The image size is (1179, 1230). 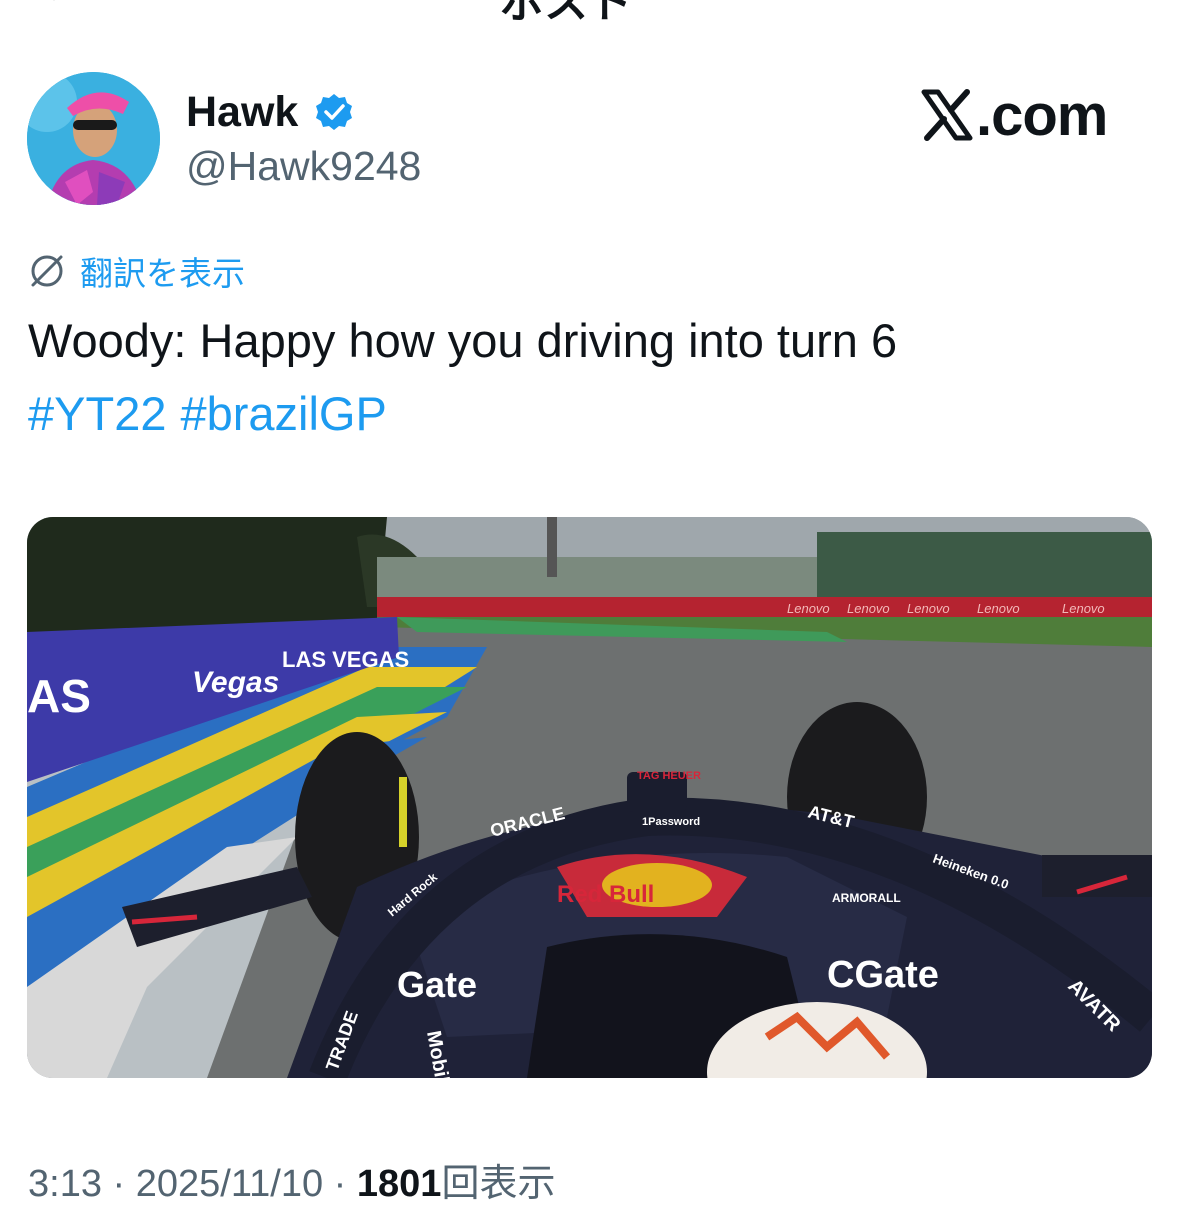 What do you see at coordinates (65, 1184) in the screenshot?
I see `tweet-time: 3:13` at bounding box center [65, 1184].